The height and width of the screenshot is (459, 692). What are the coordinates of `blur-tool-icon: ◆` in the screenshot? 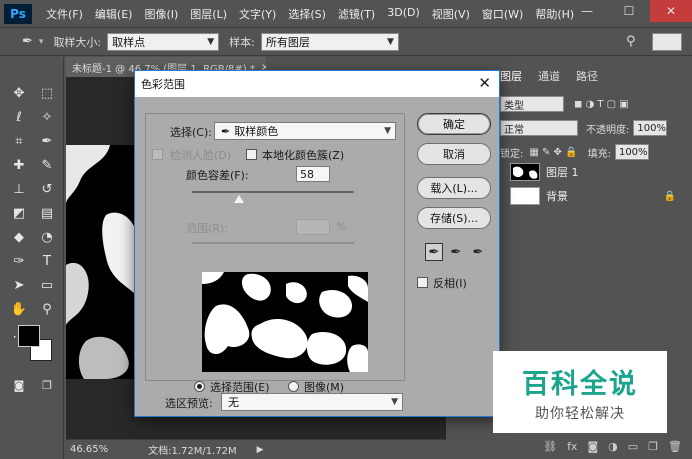 It's located at (19, 237).